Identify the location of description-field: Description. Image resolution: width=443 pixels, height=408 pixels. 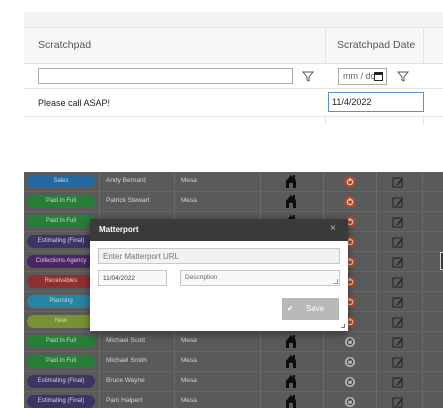
(260, 278).